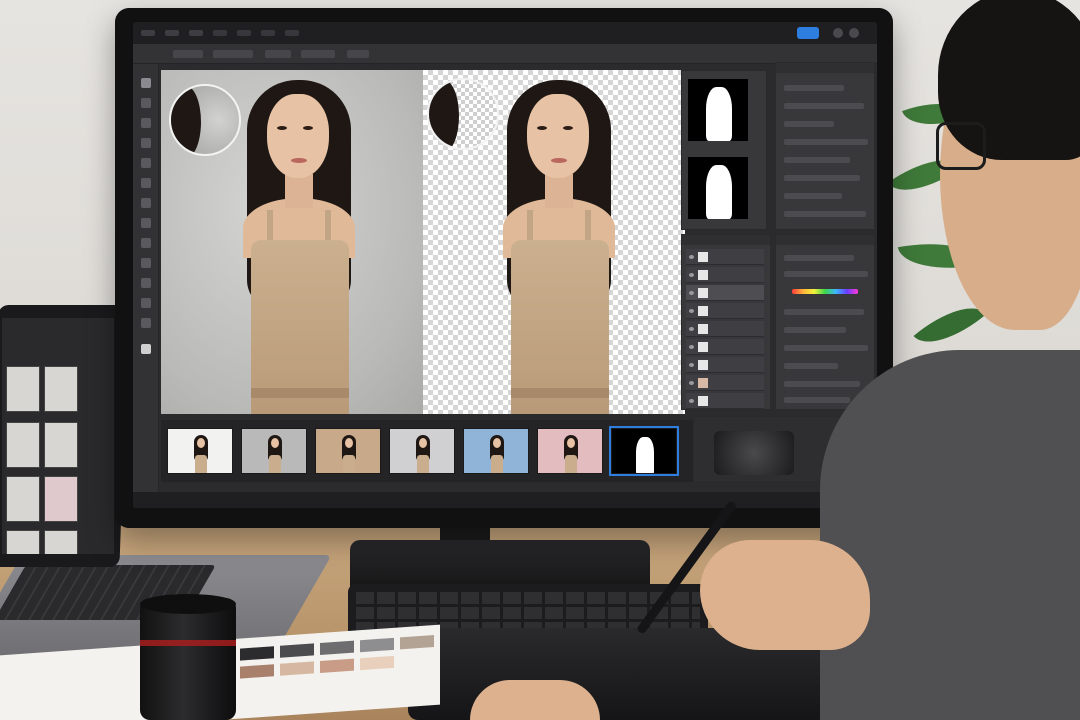 Image resolution: width=1080 pixels, height=720 pixels. What do you see at coordinates (146, 323) in the screenshot?
I see `zoom-tool-icon` at bounding box center [146, 323].